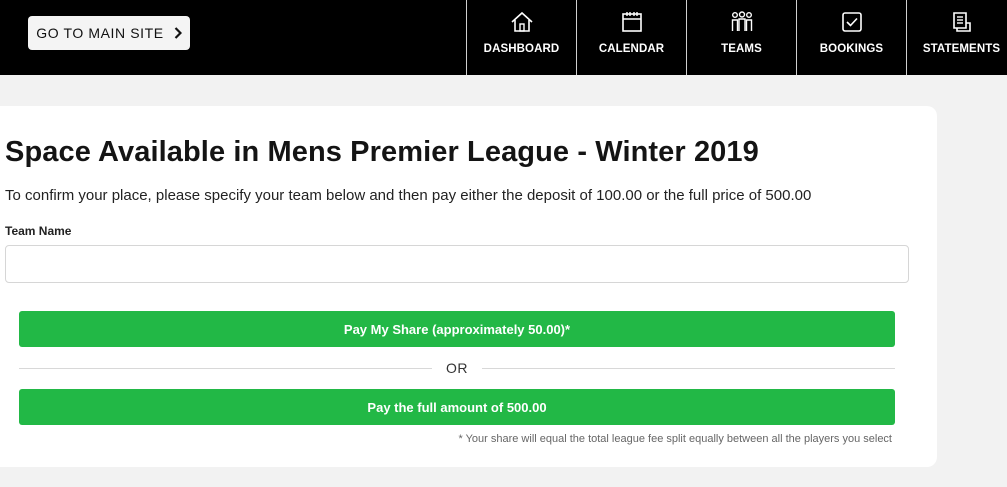  What do you see at coordinates (742, 22) in the screenshot?
I see `team-icon` at bounding box center [742, 22].